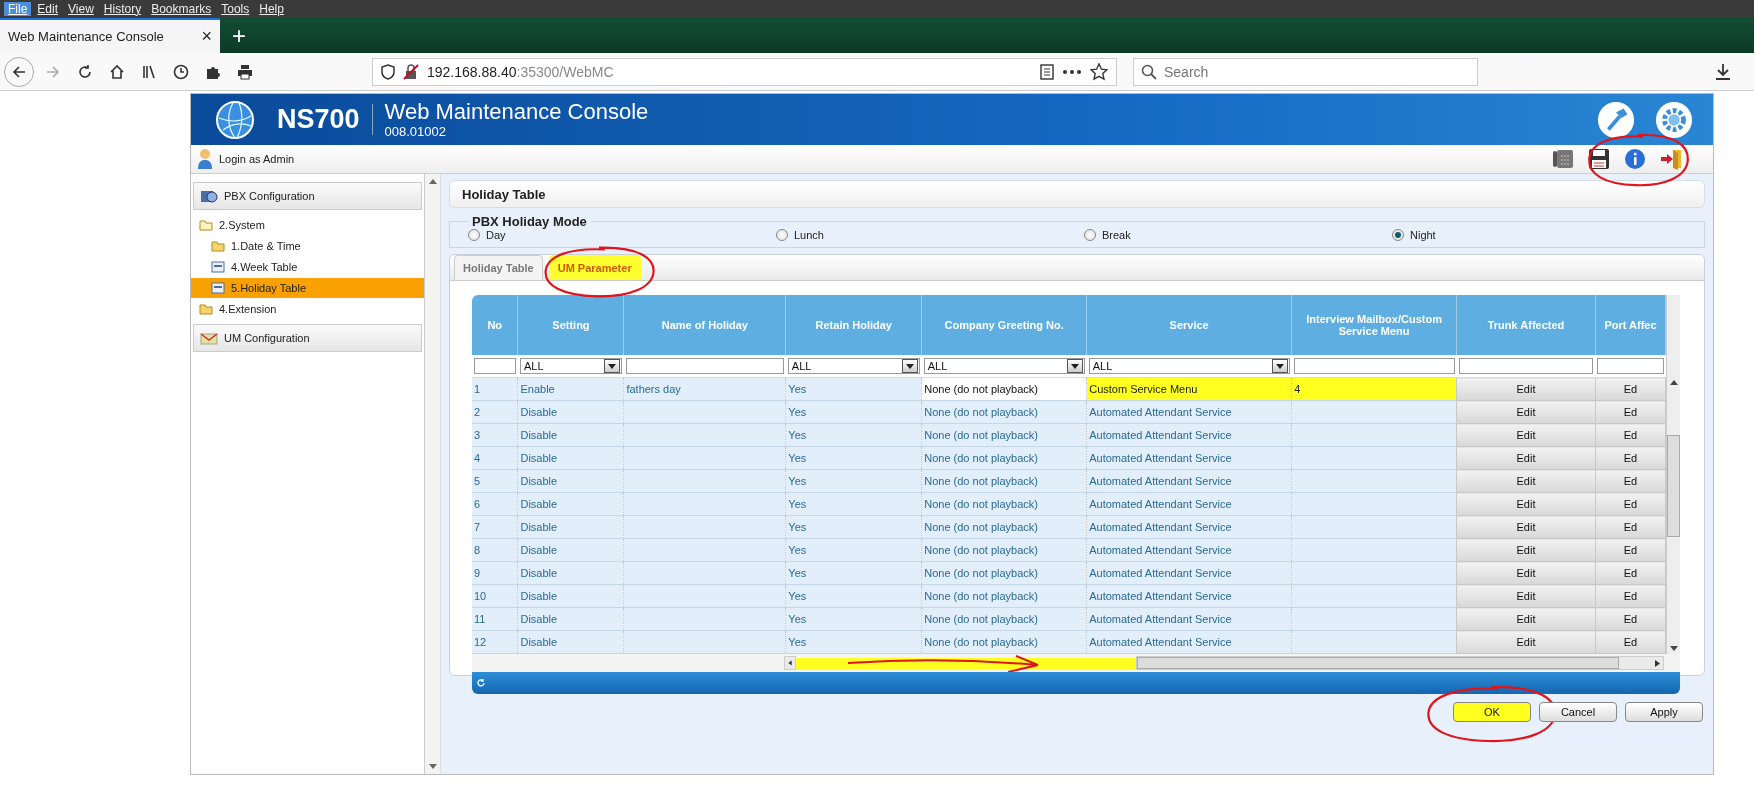  I want to click on sidebar-section: UM Configuration, so click(307, 338).